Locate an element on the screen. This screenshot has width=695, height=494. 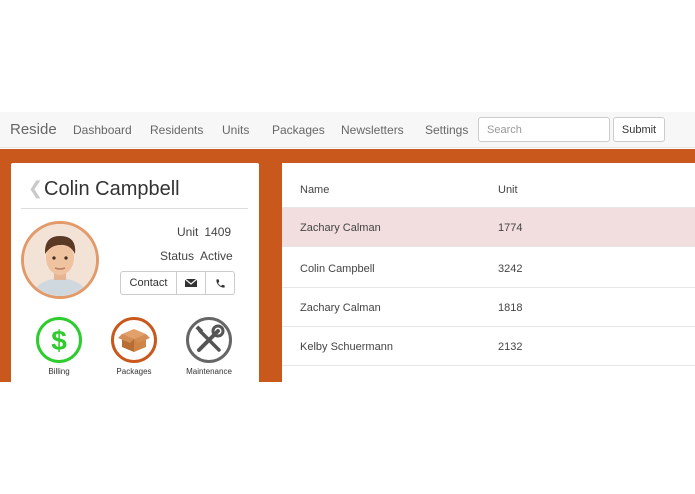
brand-logo: Reside is located at coordinates (33, 129).